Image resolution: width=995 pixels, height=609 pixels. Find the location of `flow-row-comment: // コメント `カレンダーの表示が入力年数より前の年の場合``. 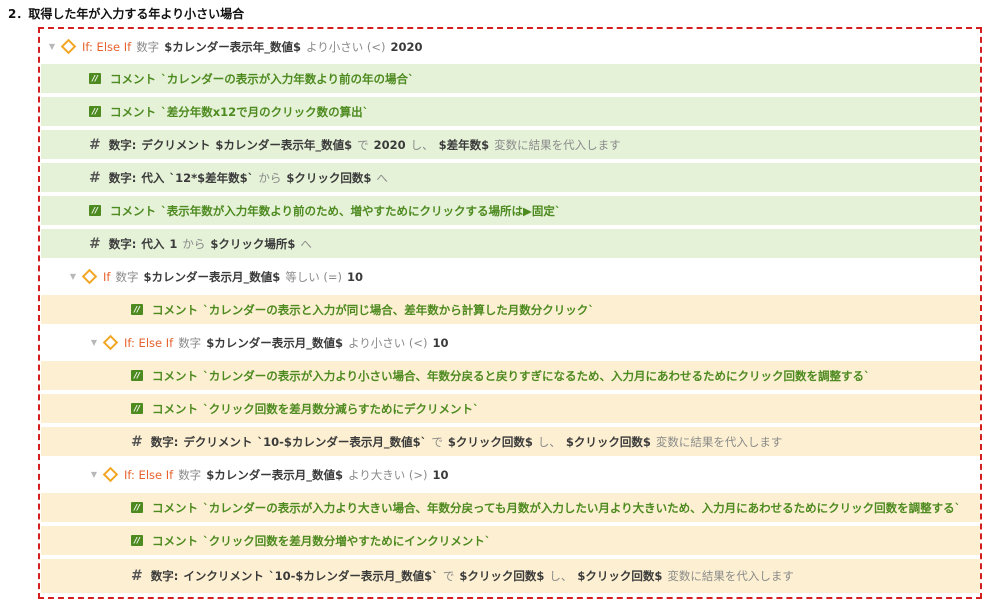

flow-row-comment: // コメント `カレンダーの表示が入力年数より前の年の場合` is located at coordinates (510, 79).